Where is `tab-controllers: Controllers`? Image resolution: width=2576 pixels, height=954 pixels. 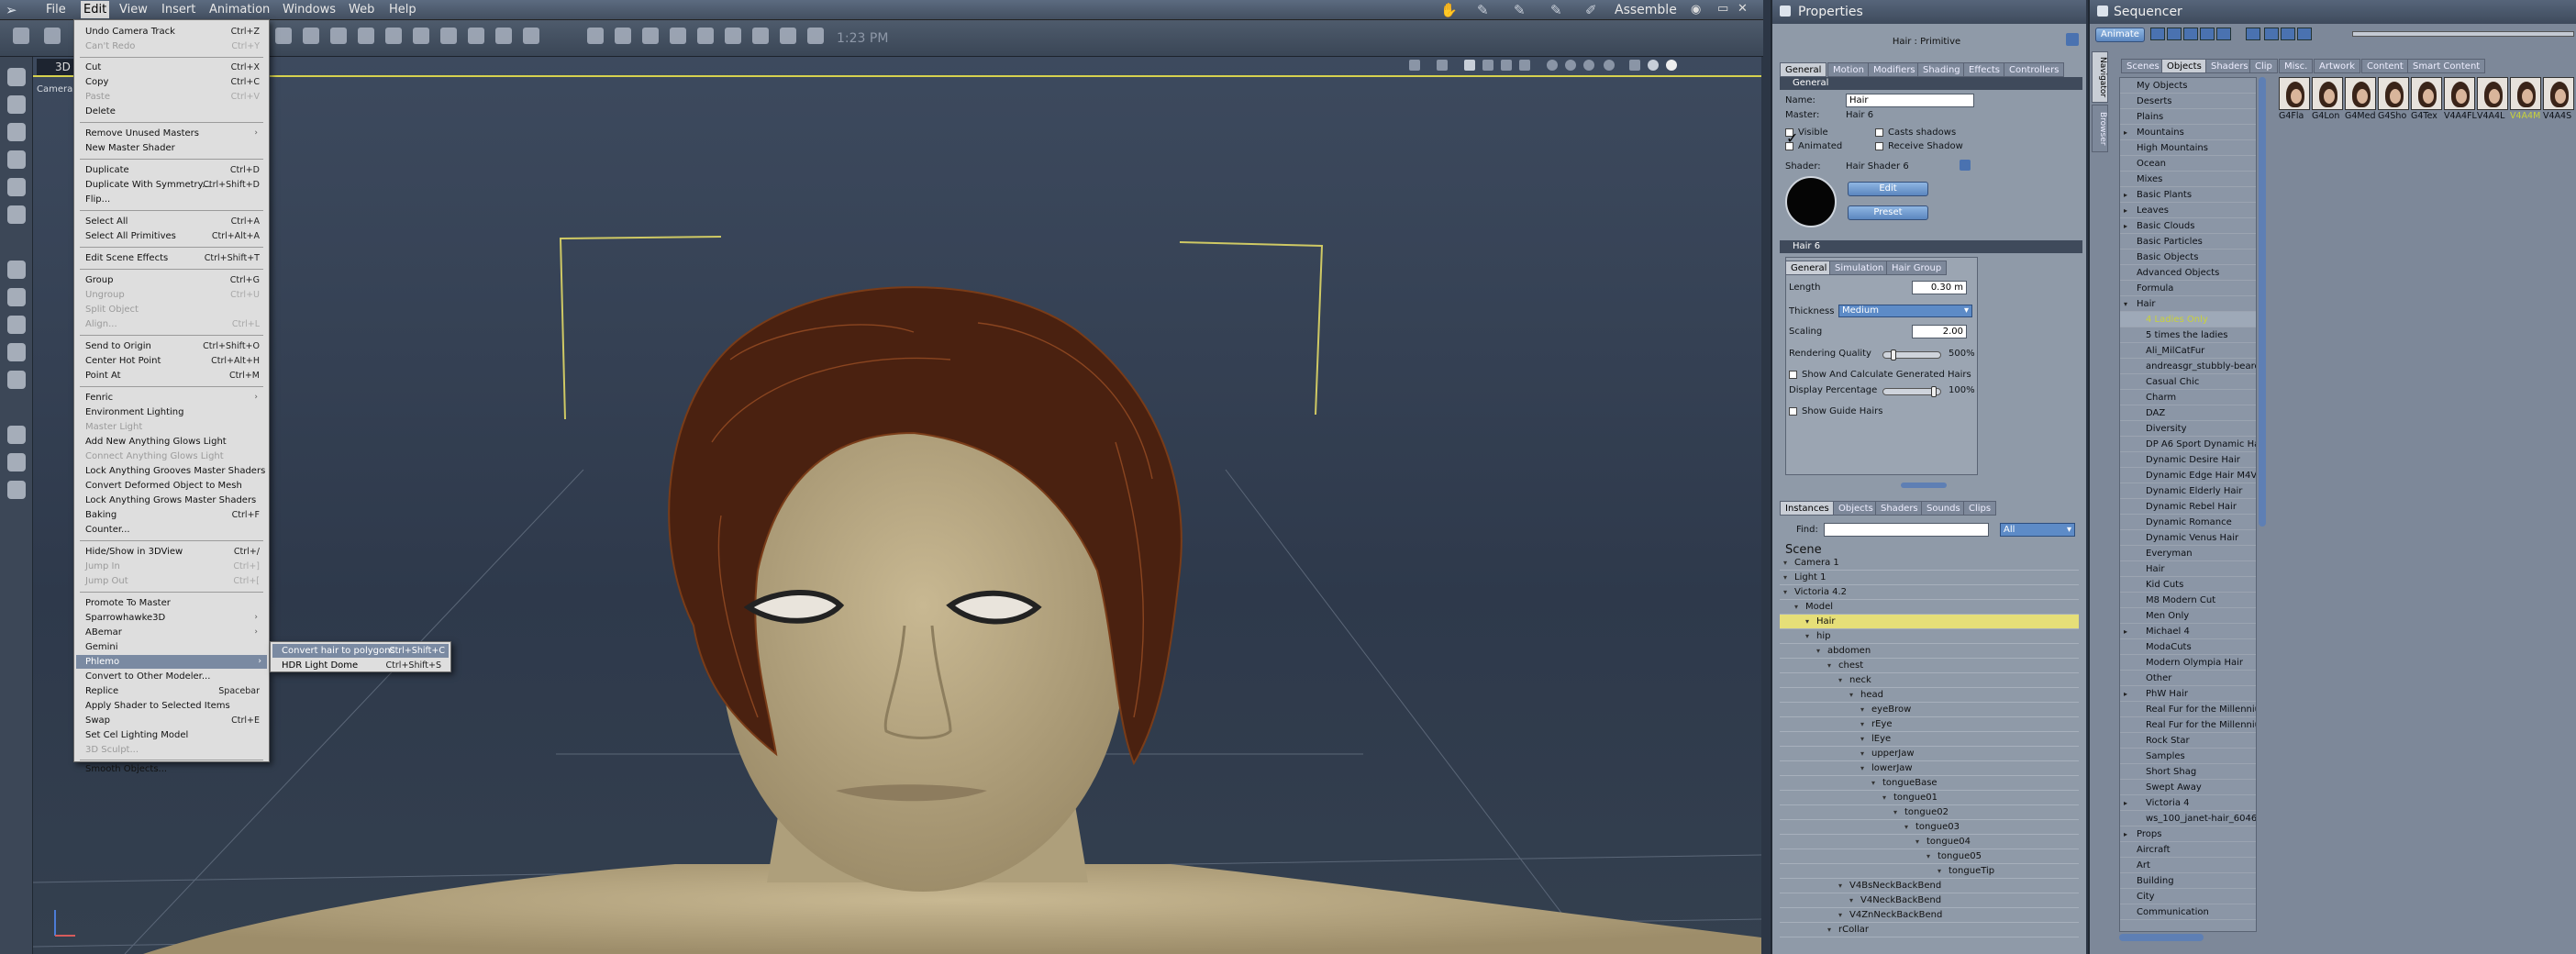 tab-controllers: Controllers is located at coordinates (2034, 69).